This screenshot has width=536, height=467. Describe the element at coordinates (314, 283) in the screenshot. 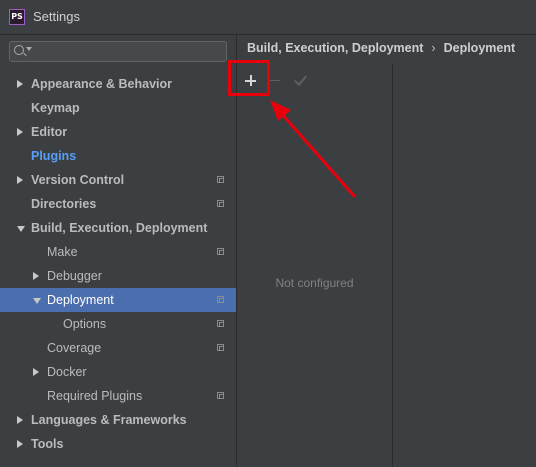

I see `not-configured-message: Not configured` at that location.